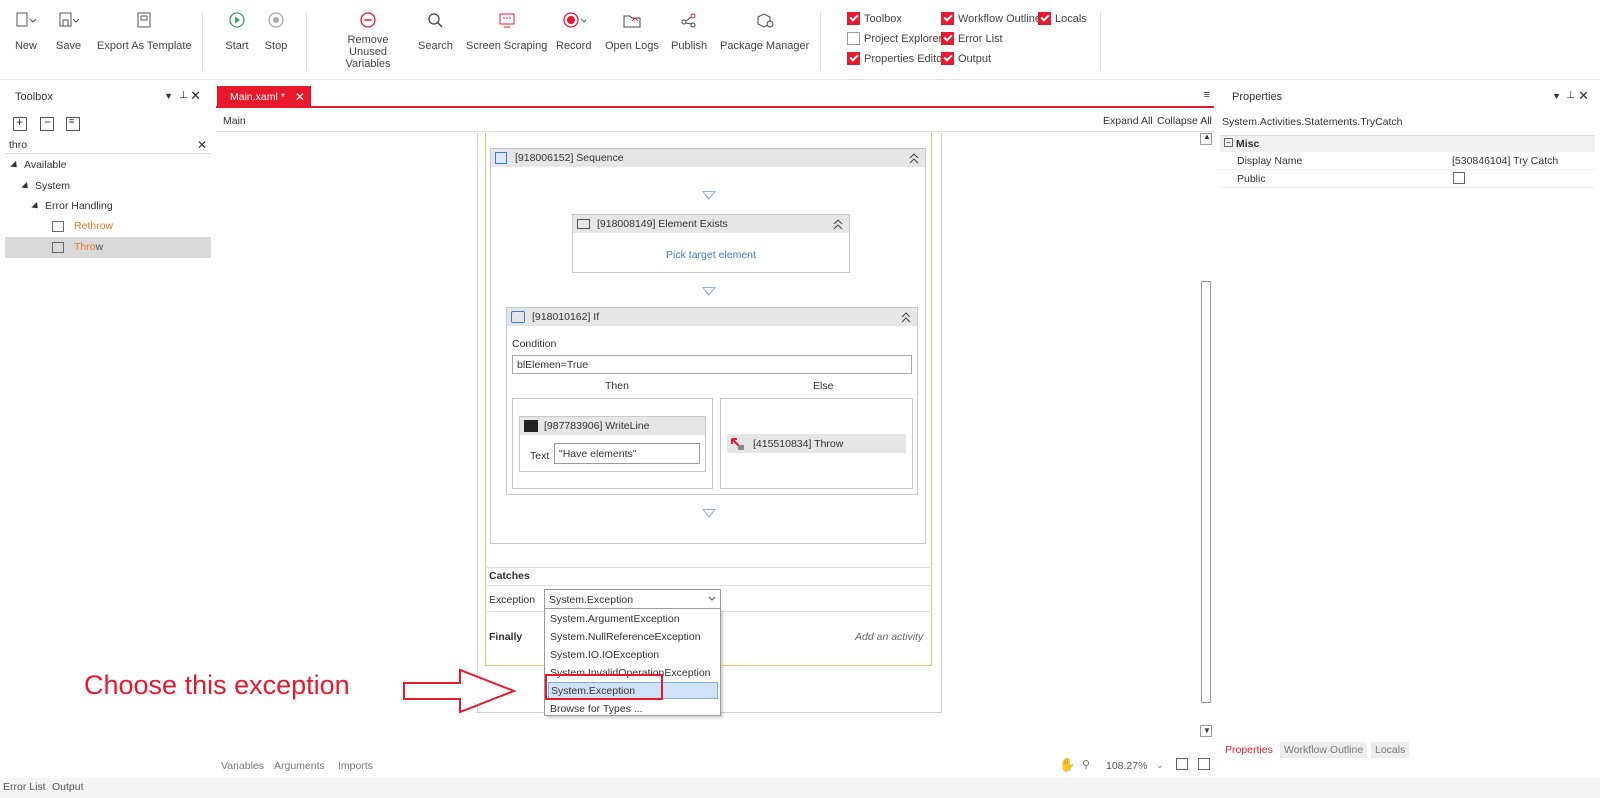  Describe the element at coordinates (531, 426) in the screenshot. I see `writeline-icon` at that location.